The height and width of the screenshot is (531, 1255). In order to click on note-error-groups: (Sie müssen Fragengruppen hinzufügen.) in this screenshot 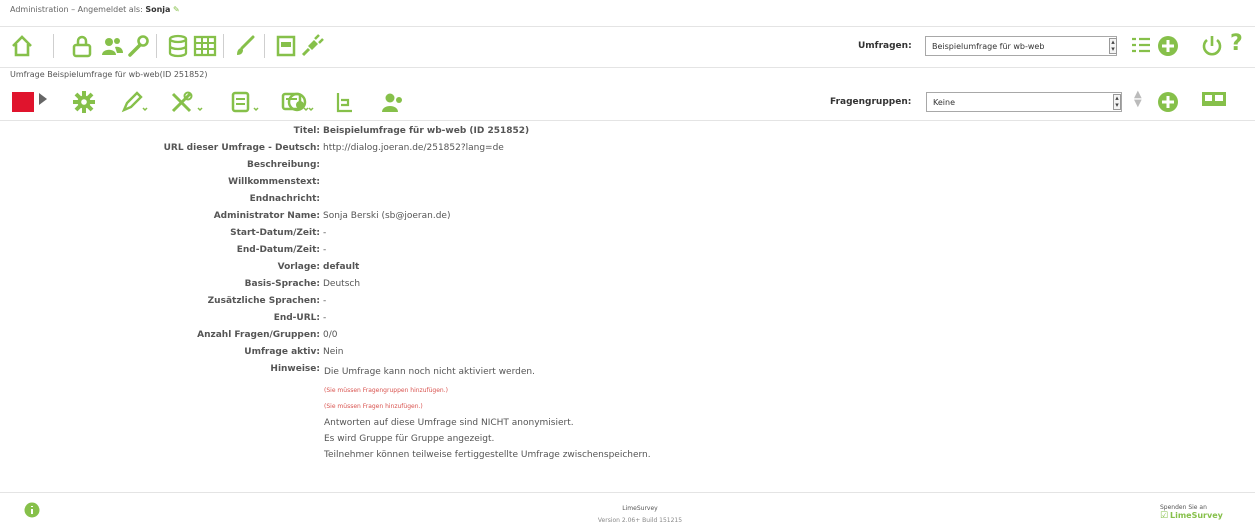, I will do `click(386, 390)`.